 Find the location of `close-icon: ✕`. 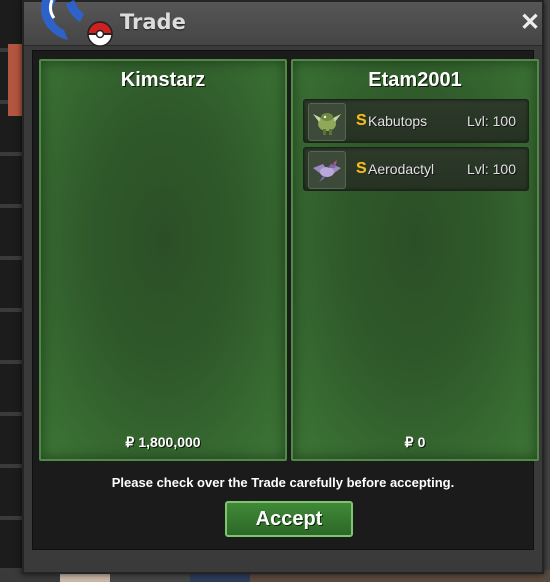

close-icon: ✕ is located at coordinates (530, 23).